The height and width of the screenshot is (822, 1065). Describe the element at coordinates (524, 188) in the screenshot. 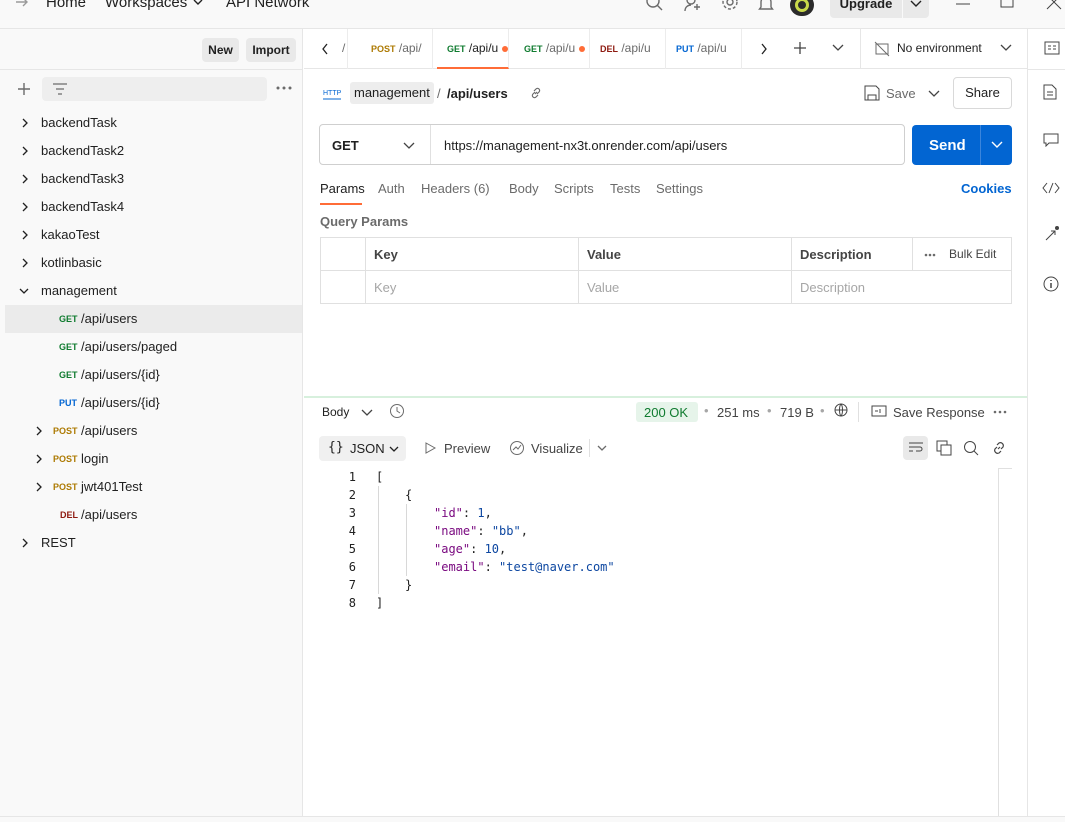

I see `tab-body: Body` at that location.